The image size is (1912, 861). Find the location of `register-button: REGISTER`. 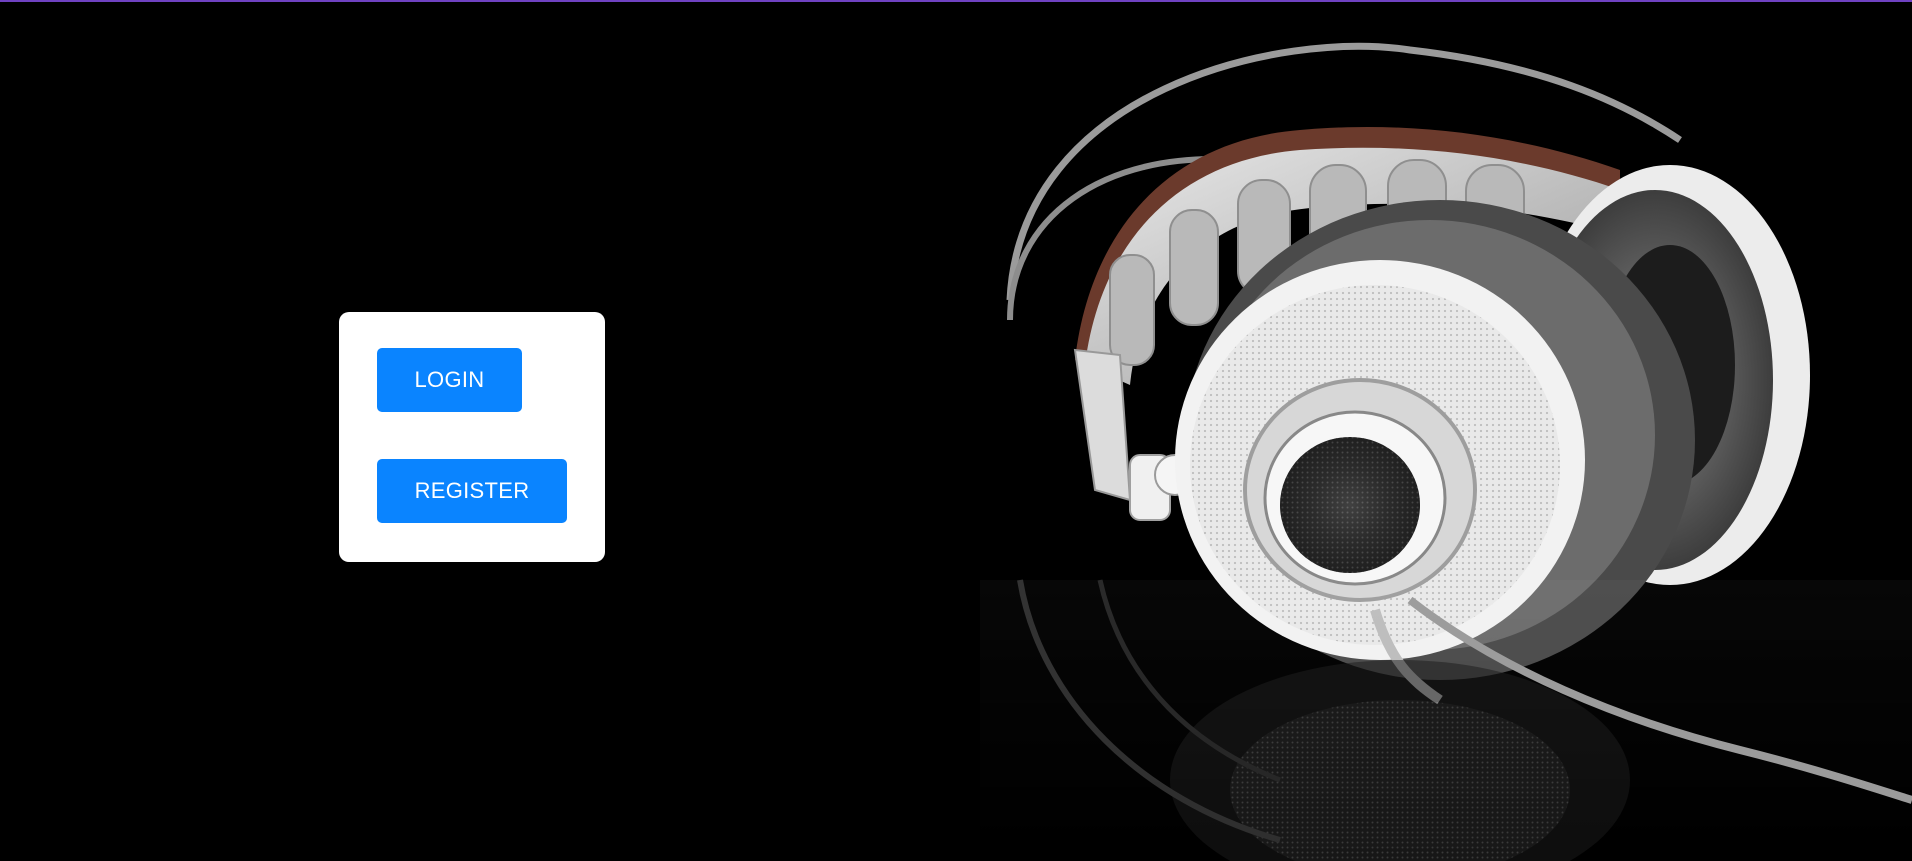

register-button: REGISTER is located at coordinates (472, 491).